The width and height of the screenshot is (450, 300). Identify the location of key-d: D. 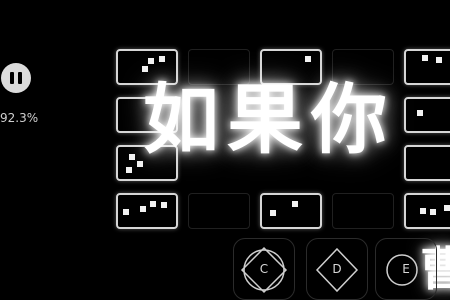
(337, 269).